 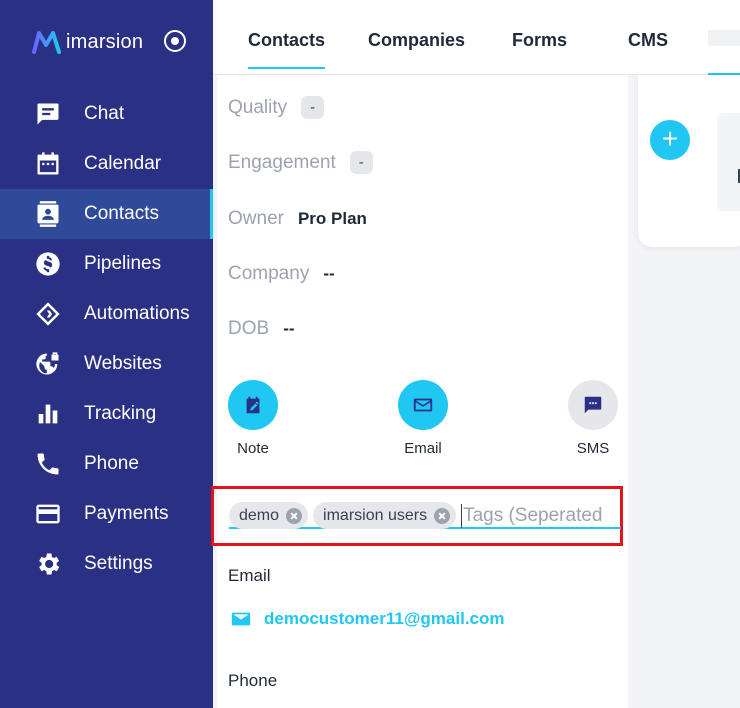 I want to click on engagement-value: -, so click(x=361, y=162).